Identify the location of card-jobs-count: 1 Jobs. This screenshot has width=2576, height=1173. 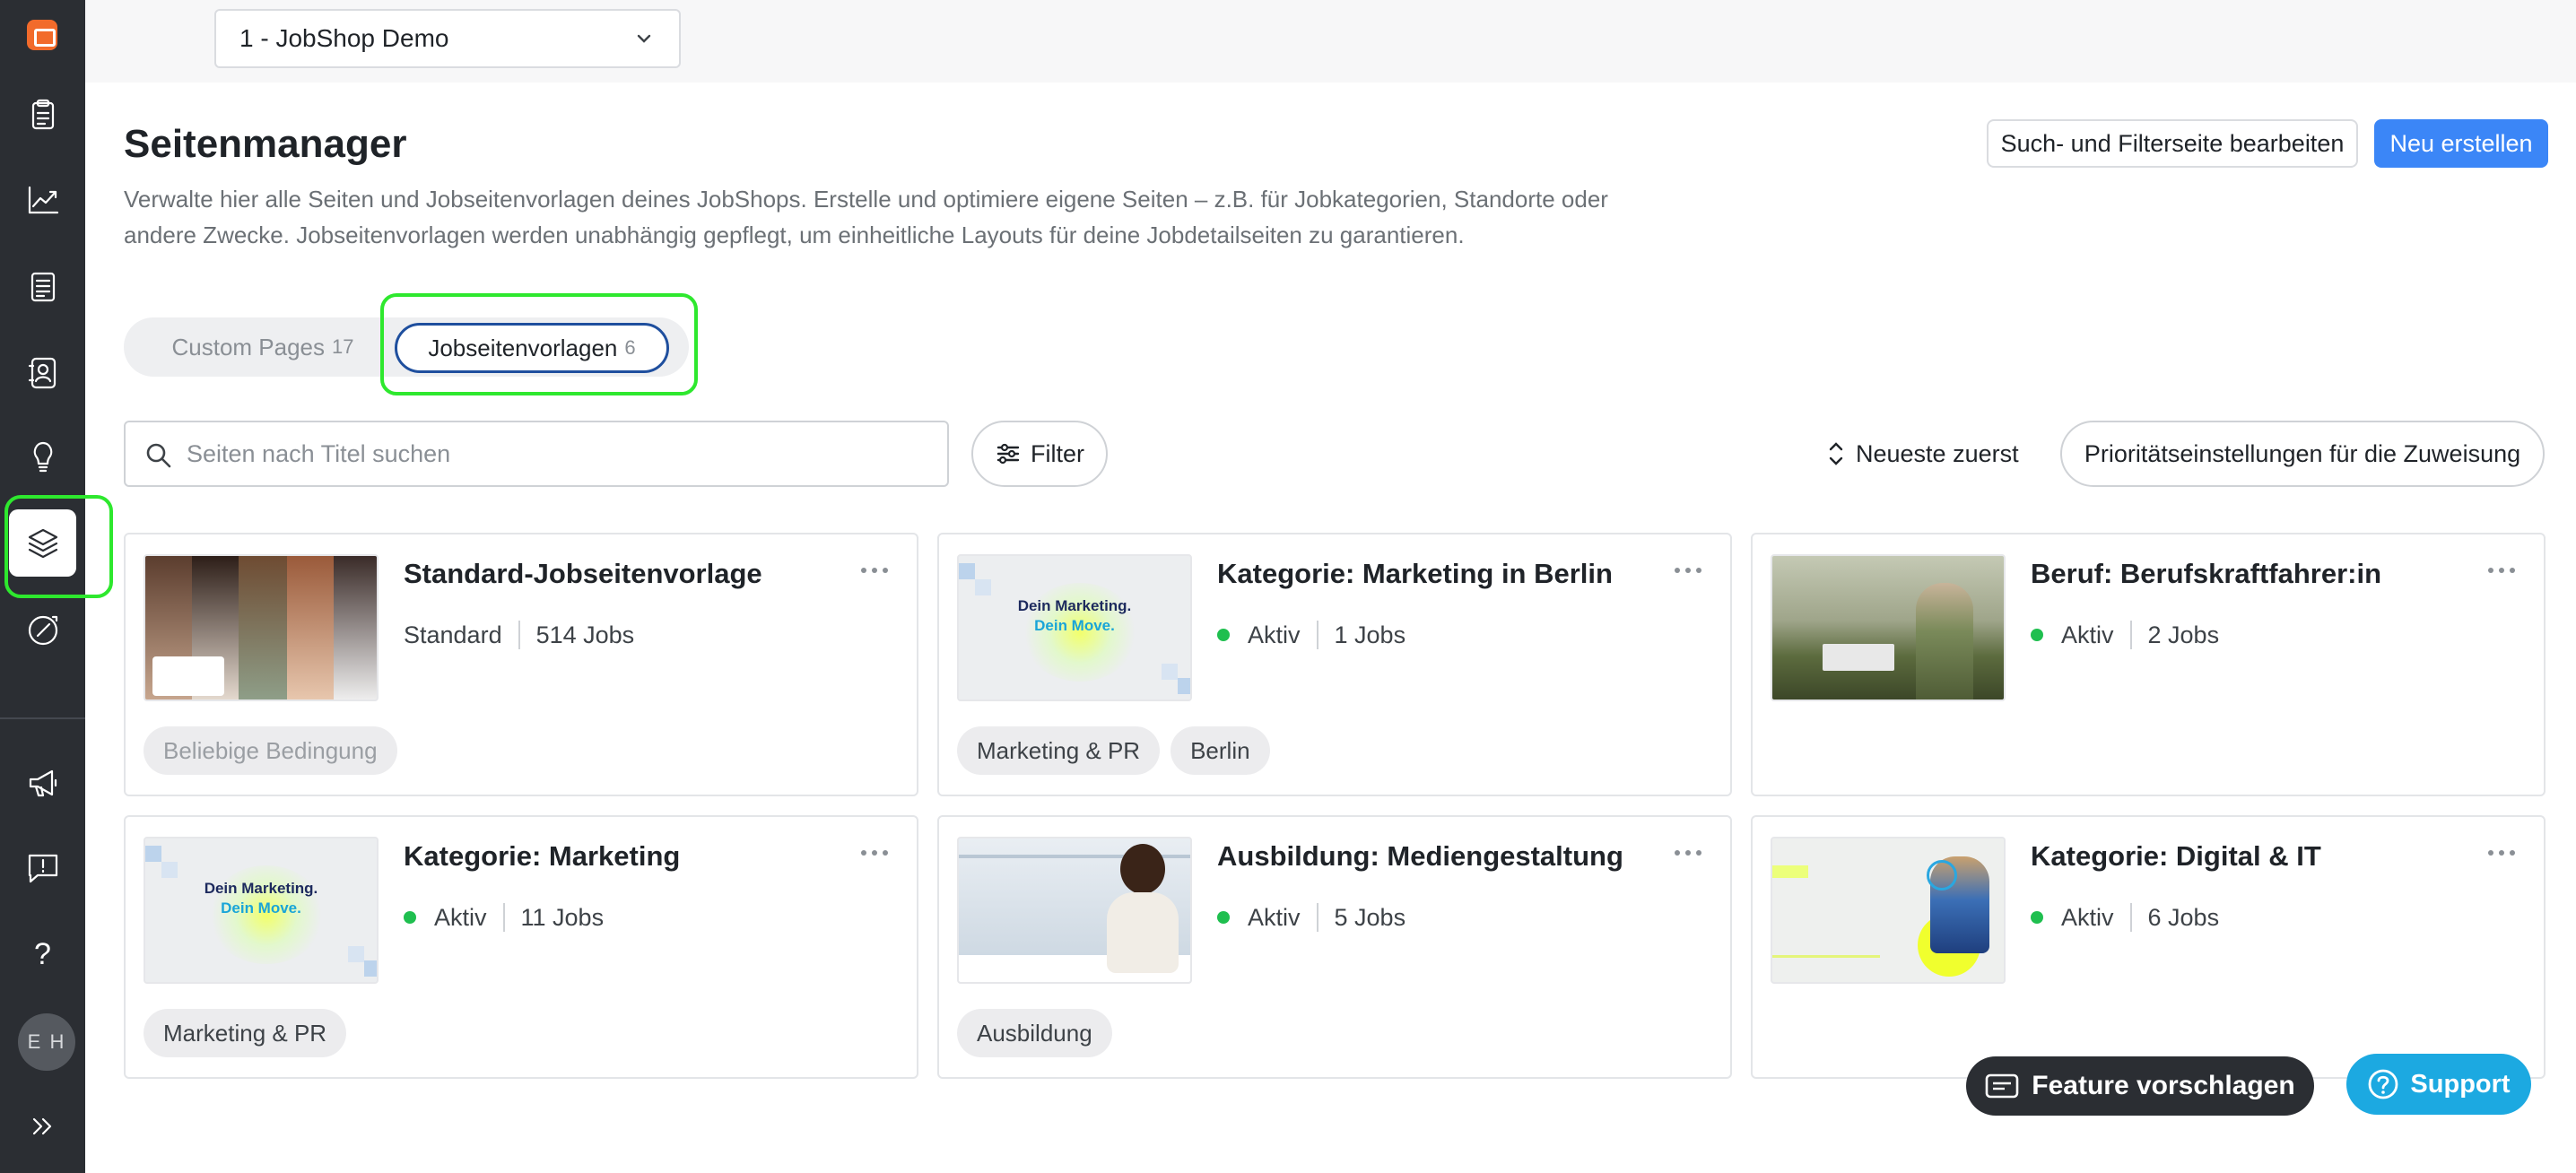
(1370, 634).